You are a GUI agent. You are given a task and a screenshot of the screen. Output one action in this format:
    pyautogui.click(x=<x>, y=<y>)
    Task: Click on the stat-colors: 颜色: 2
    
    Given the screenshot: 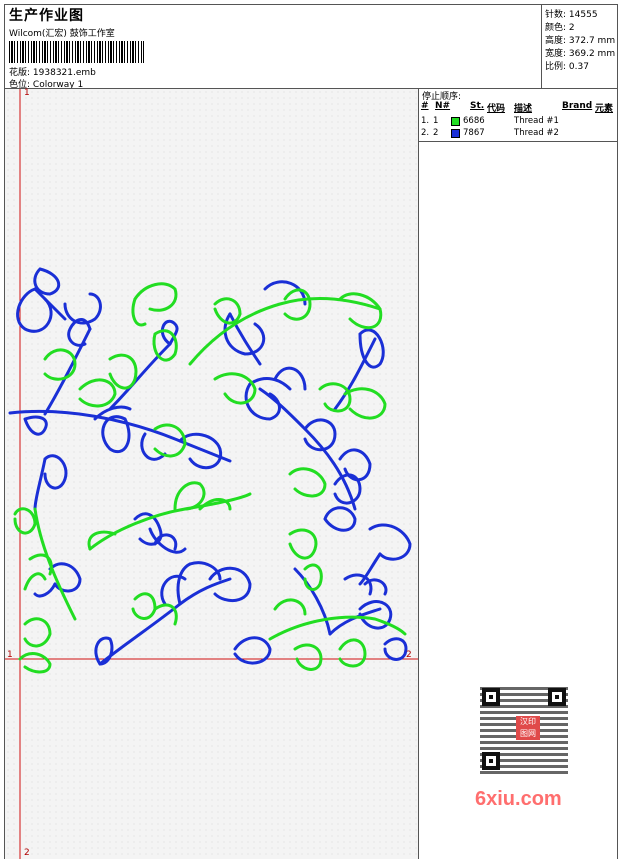 What is the action you would take?
    pyautogui.click(x=560, y=28)
    